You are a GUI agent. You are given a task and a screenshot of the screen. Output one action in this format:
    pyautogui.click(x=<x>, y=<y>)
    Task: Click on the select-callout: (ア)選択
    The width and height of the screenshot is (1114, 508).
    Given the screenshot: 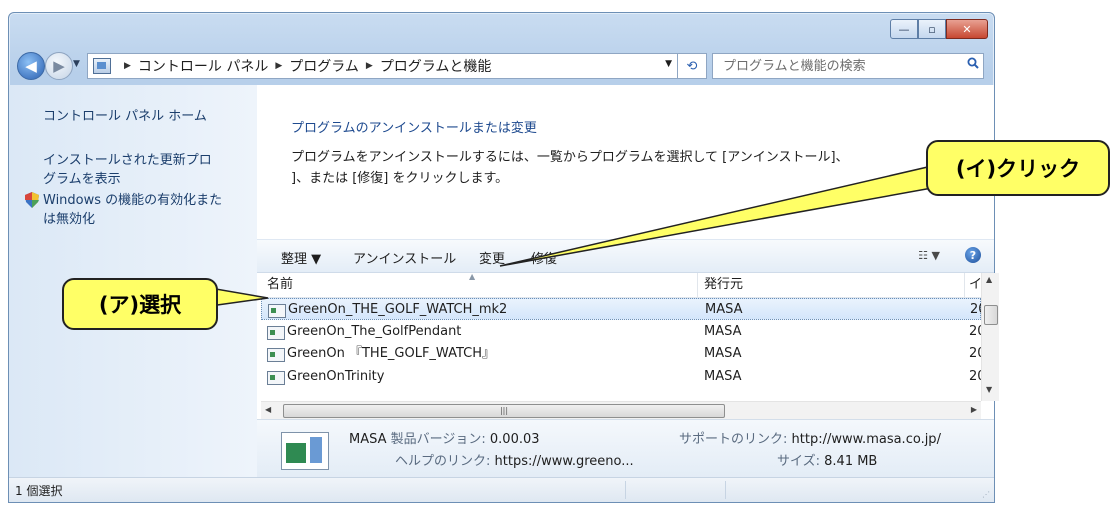 What is the action you would take?
    pyautogui.click(x=140, y=304)
    